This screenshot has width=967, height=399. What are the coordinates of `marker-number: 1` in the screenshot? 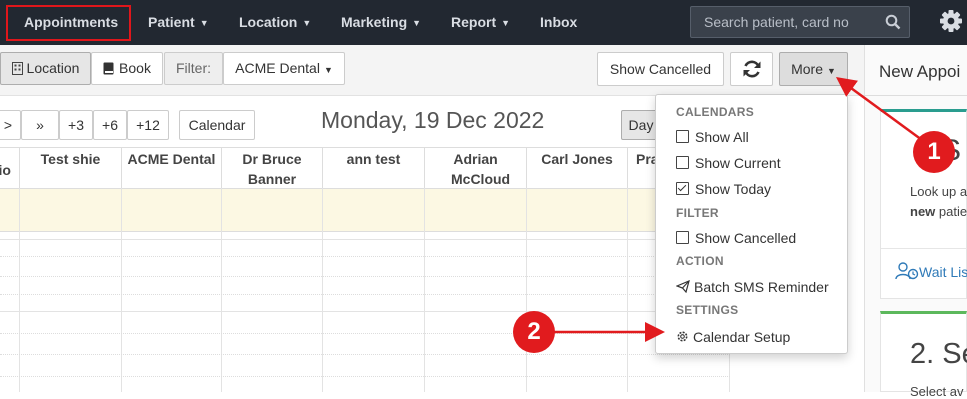 It's located at (934, 151).